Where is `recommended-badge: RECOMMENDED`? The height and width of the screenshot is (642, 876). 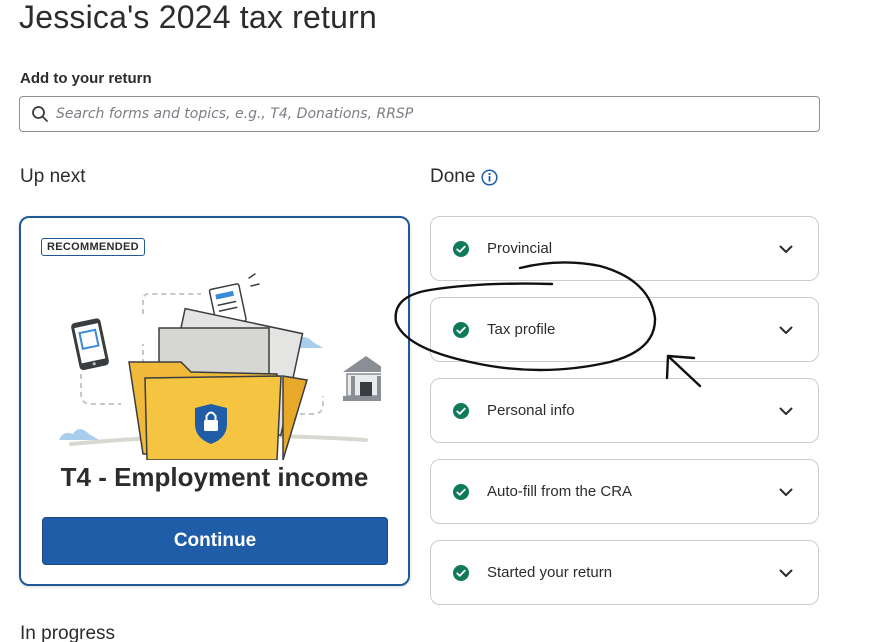
recommended-badge: RECOMMENDED is located at coordinates (93, 247).